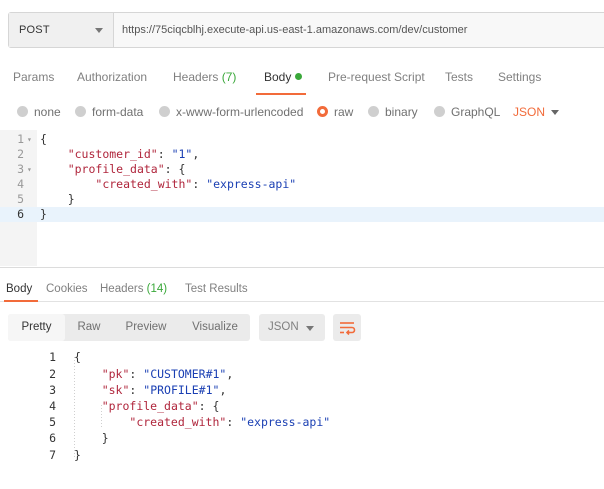  What do you see at coordinates (302, 406) in the screenshot?
I see `response-line: 4 "profile_data": {` at bounding box center [302, 406].